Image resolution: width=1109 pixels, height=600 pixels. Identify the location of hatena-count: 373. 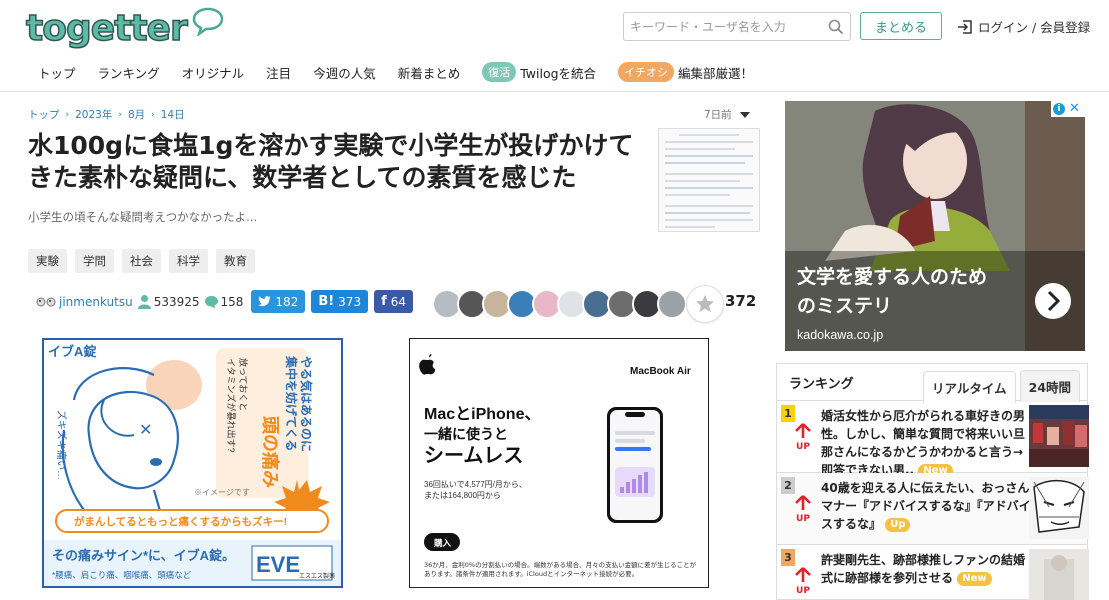
(350, 301).